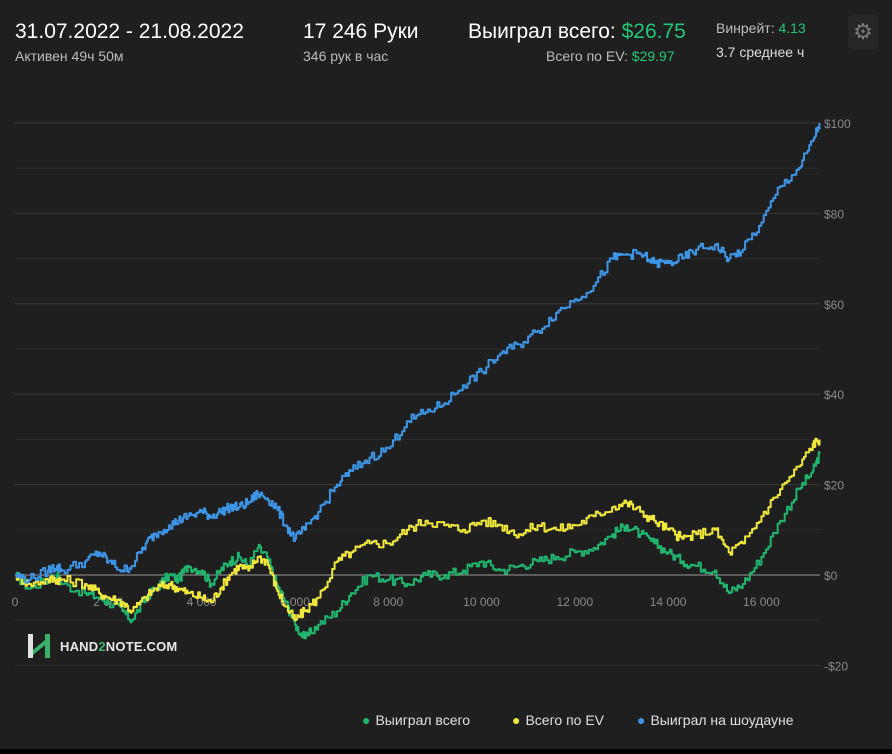 Image resolution: width=892 pixels, height=754 pixels. I want to click on x-tick-label: 16 000, so click(761, 602).